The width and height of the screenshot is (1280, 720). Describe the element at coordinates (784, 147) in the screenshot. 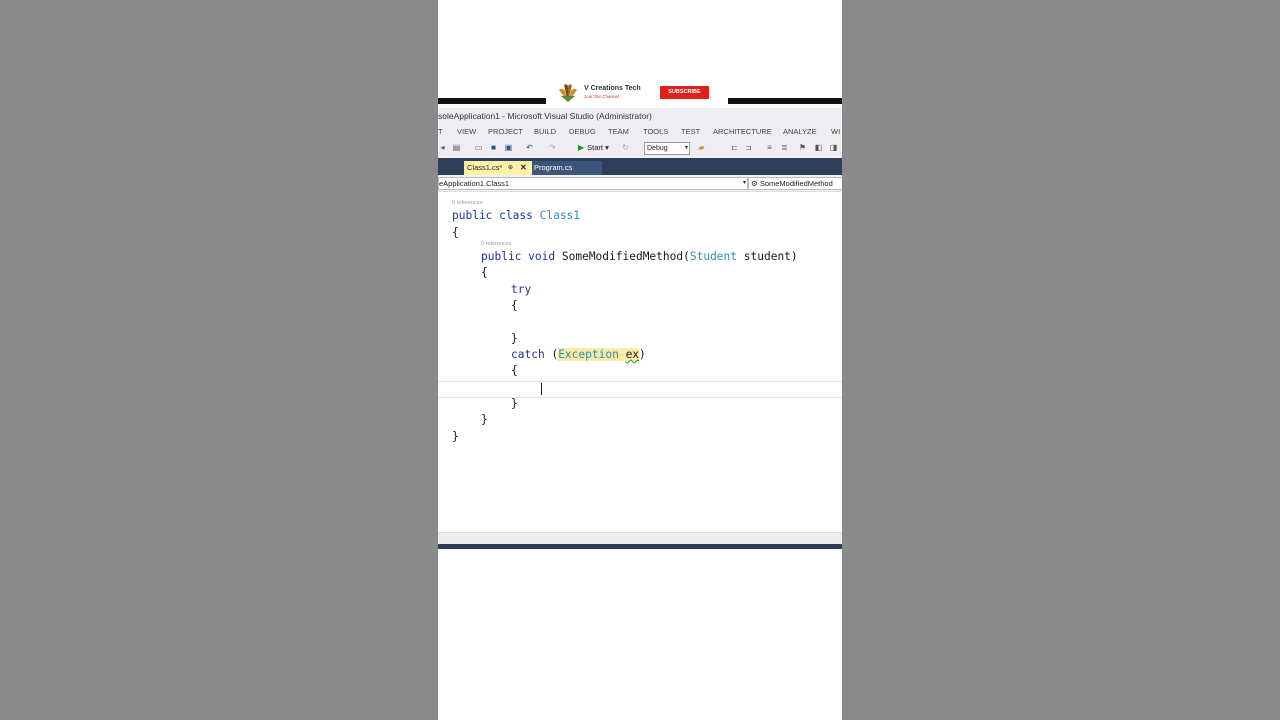

I see `uncomment-icon: ≣` at that location.